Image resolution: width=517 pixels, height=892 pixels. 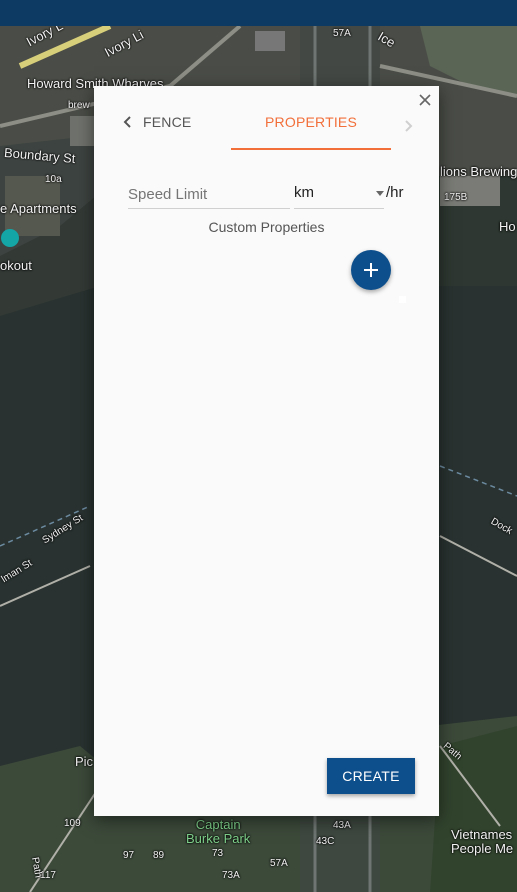 What do you see at coordinates (482, 841) in the screenshot?
I see `map-label: Vietnames People Me` at bounding box center [482, 841].